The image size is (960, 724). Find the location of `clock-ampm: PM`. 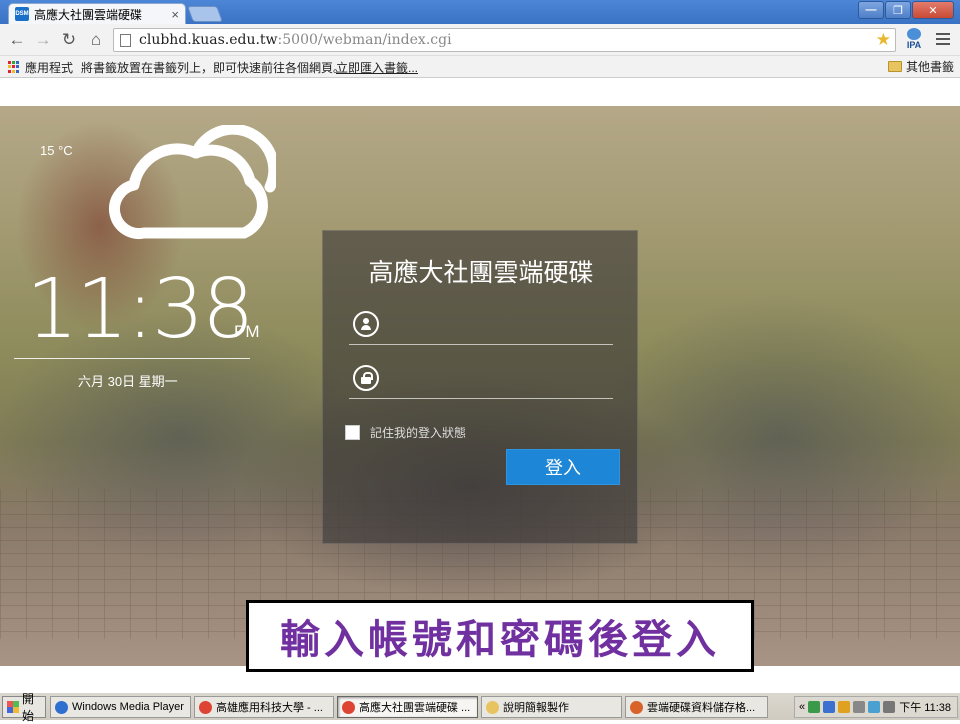

clock-ampm: PM is located at coordinates (247, 331).